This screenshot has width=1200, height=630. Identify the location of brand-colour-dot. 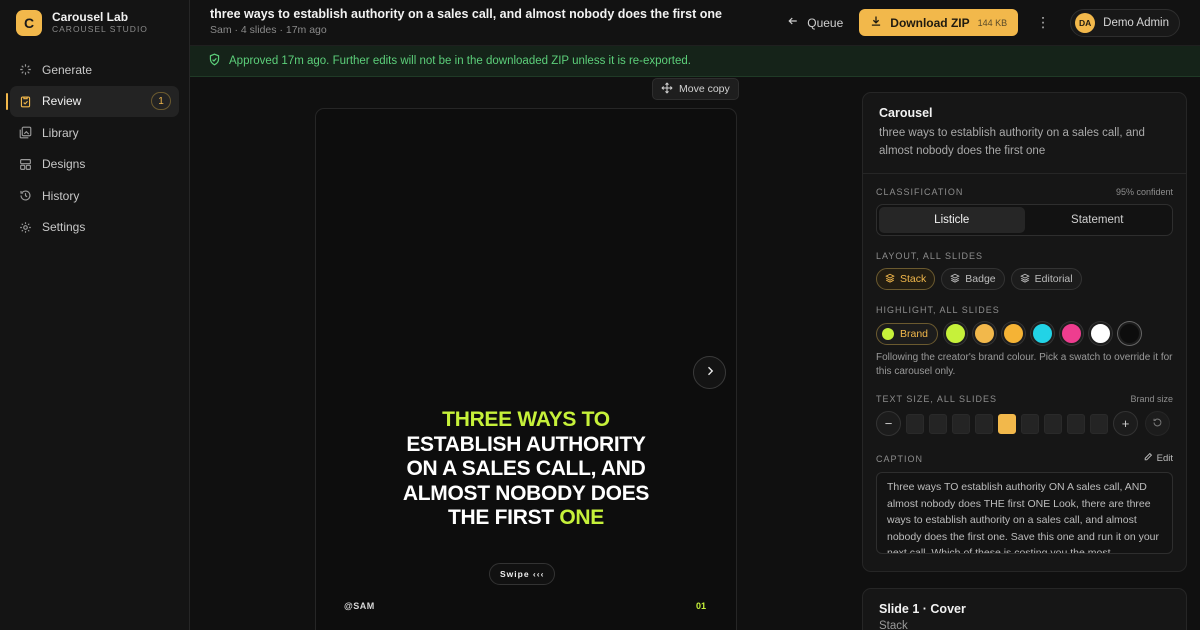
(888, 333).